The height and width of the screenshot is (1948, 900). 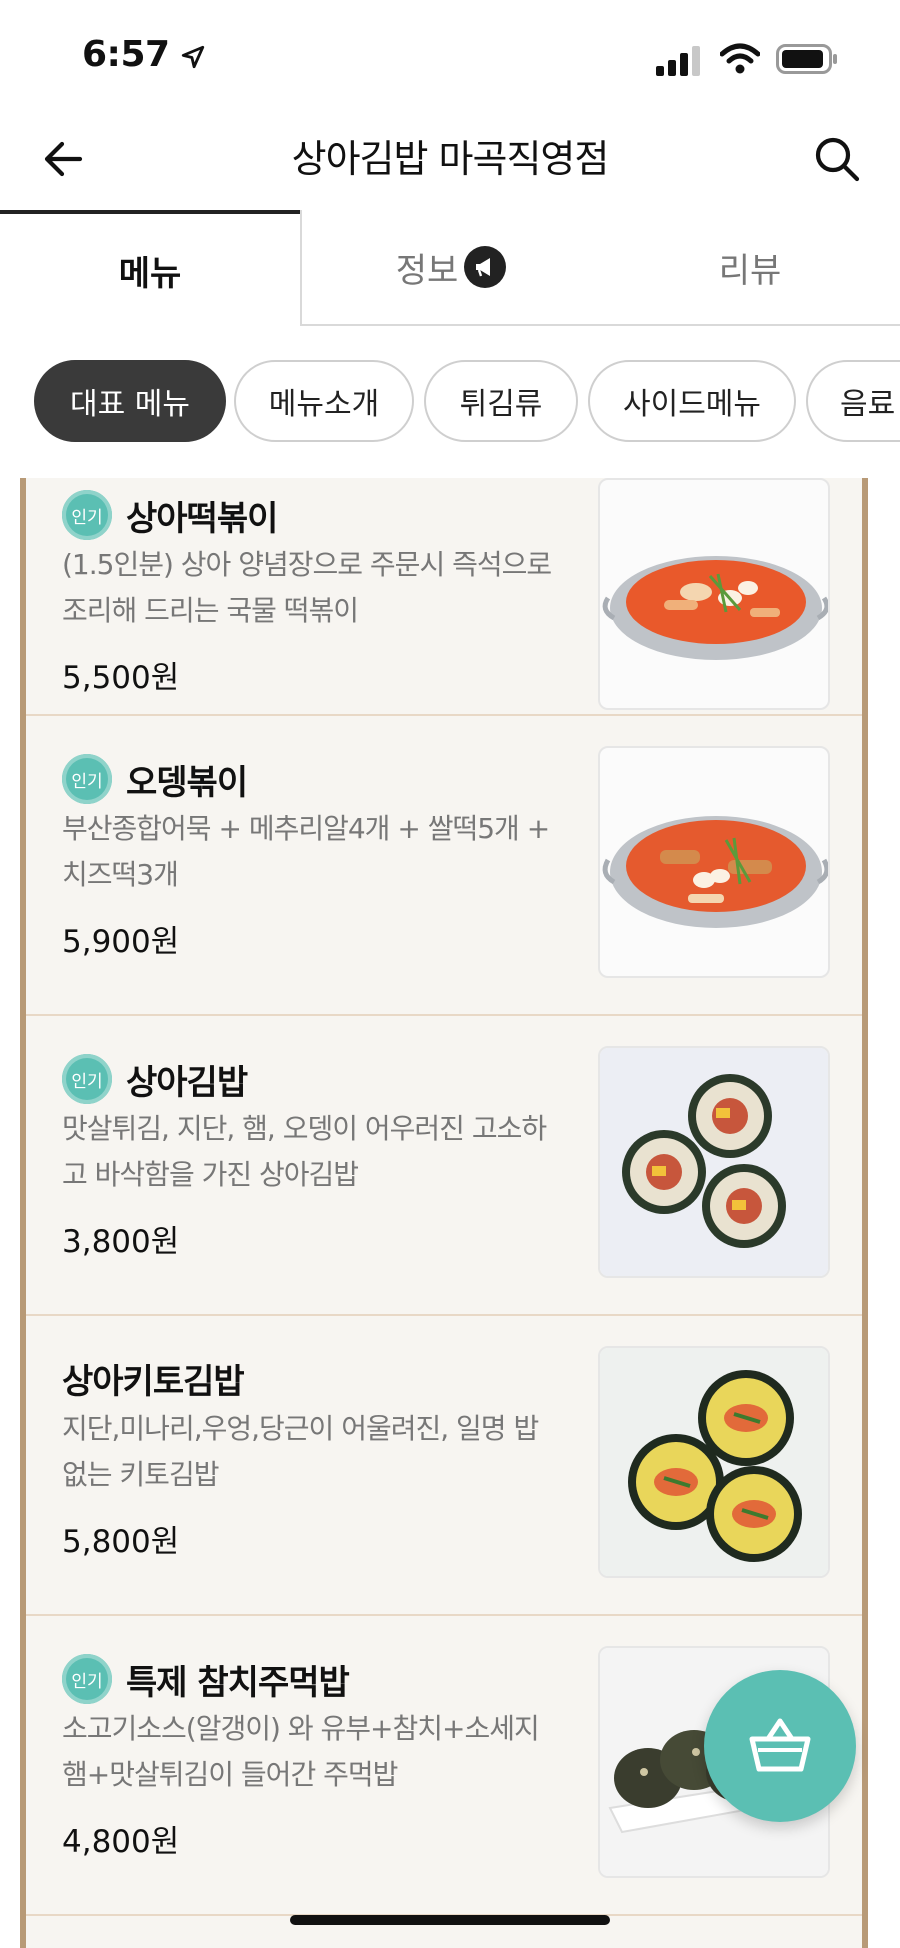 What do you see at coordinates (806, 59) in the screenshot?
I see `battery-icon` at bounding box center [806, 59].